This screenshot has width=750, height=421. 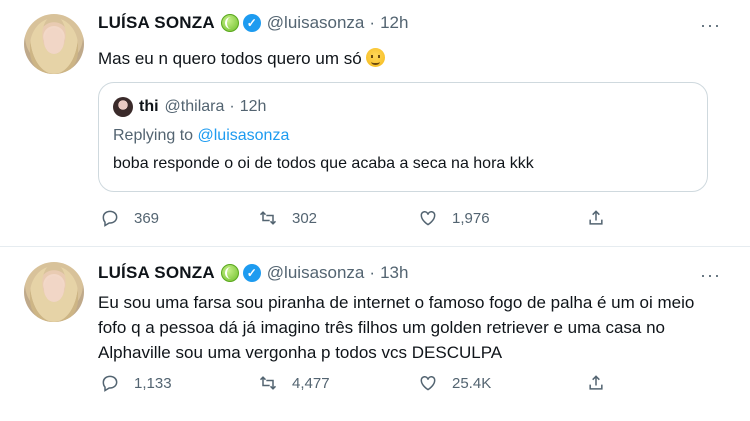 What do you see at coordinates (472, 383) in the screenshot?
I see `like-count: 25.4K` at bounding box center [472, 383].